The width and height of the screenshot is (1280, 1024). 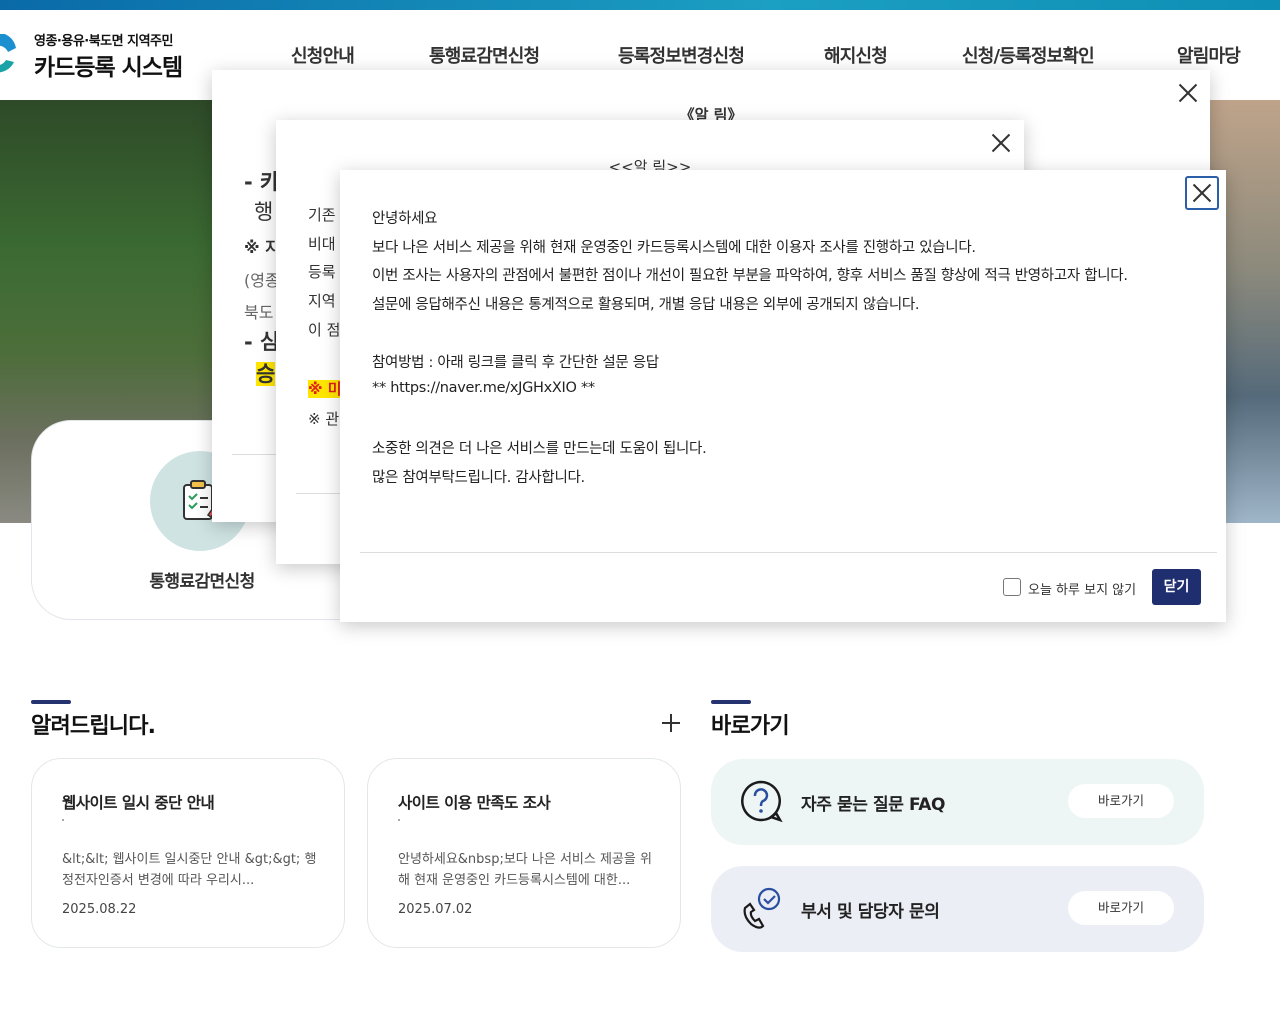 What do you see at coordinates (957, 802) in the screenshot?
I see `quick-link-faq: 자주 묻는 질문 FAQ 바로가기` at bounding box center [957, 802].